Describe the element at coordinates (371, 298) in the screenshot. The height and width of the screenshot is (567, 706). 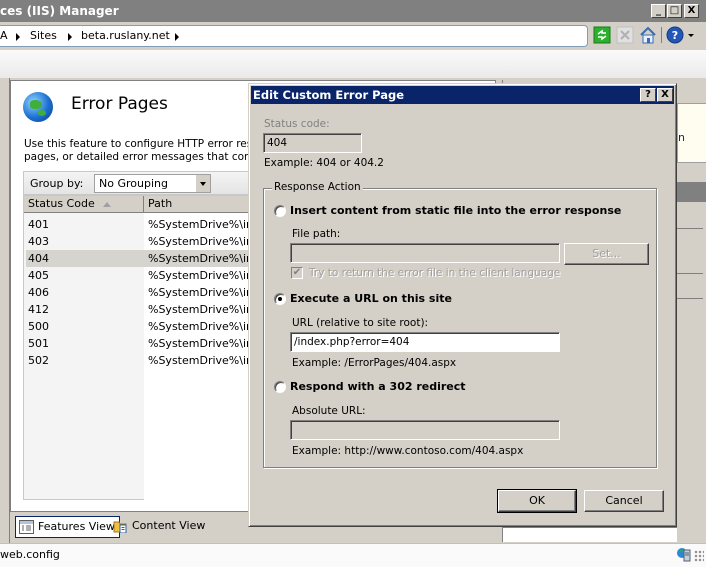
I see `execute-url-option-label: Execute a URL on this site` at that location.